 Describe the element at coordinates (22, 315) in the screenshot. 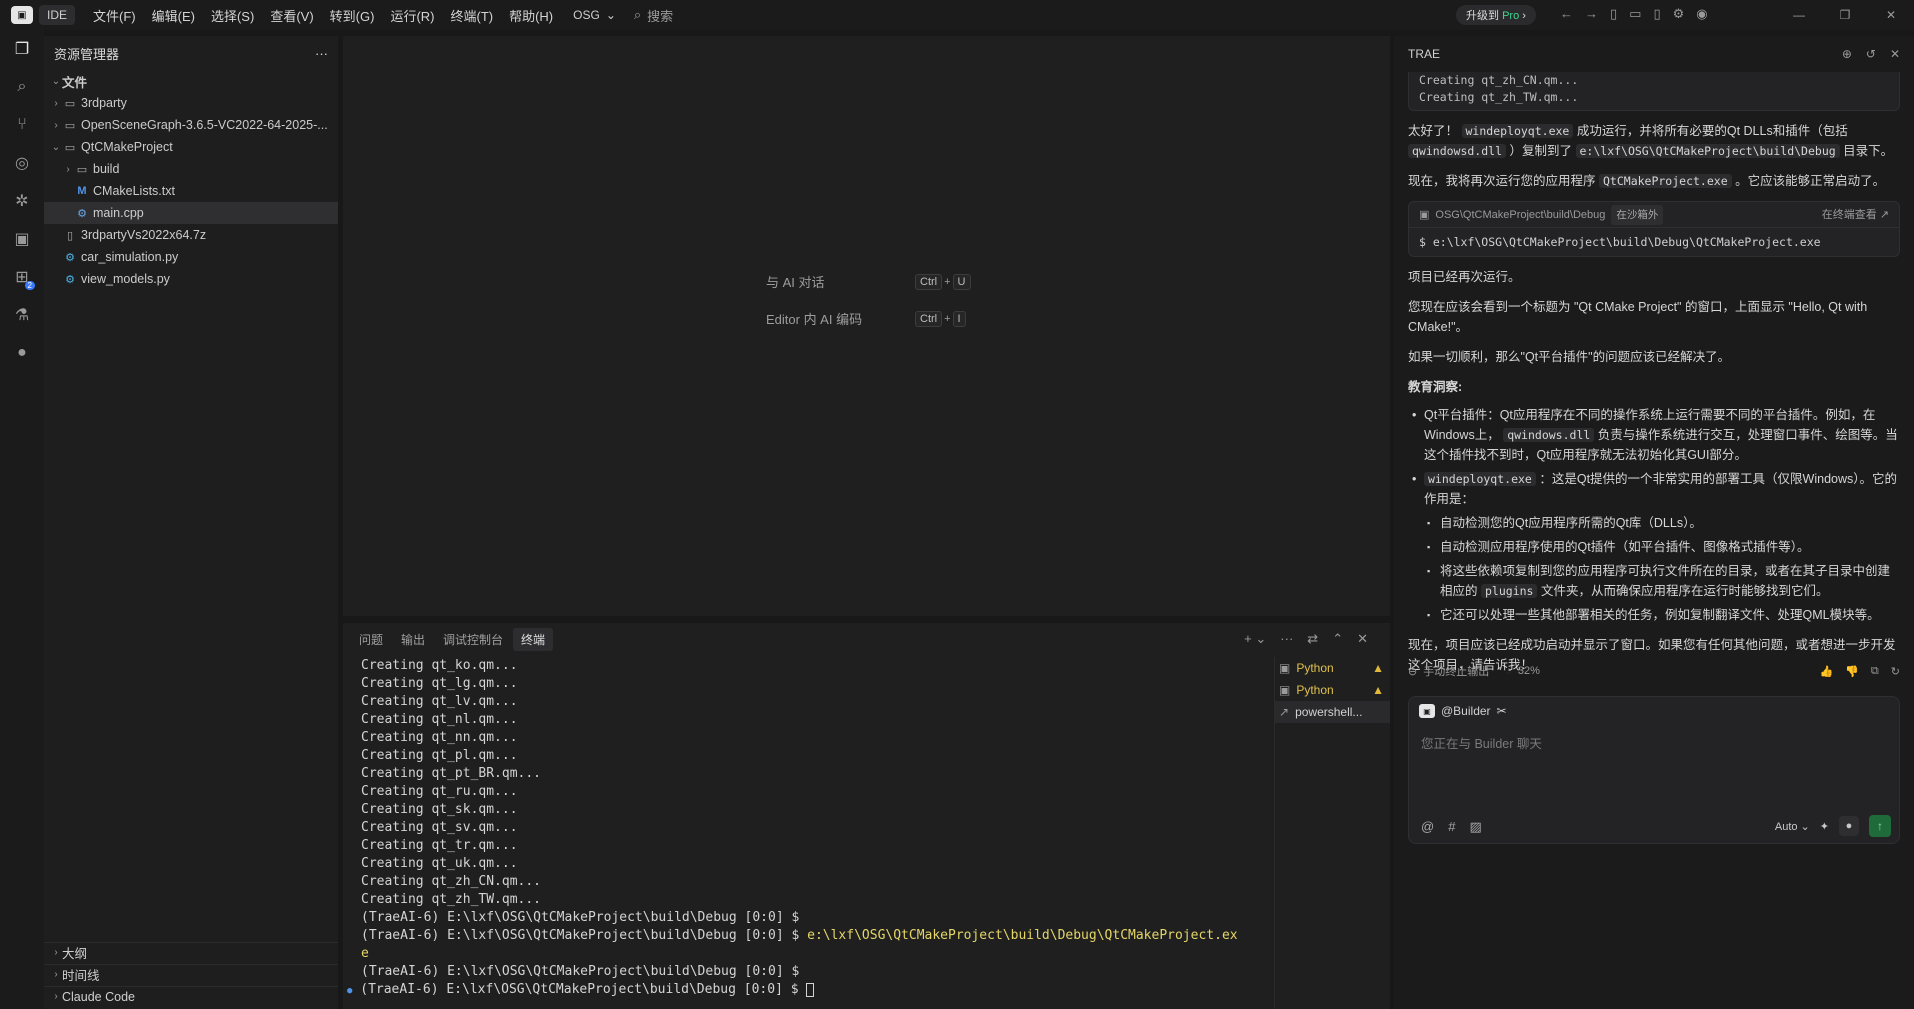

I see `testing-flask-icon: ⚗` at that location.